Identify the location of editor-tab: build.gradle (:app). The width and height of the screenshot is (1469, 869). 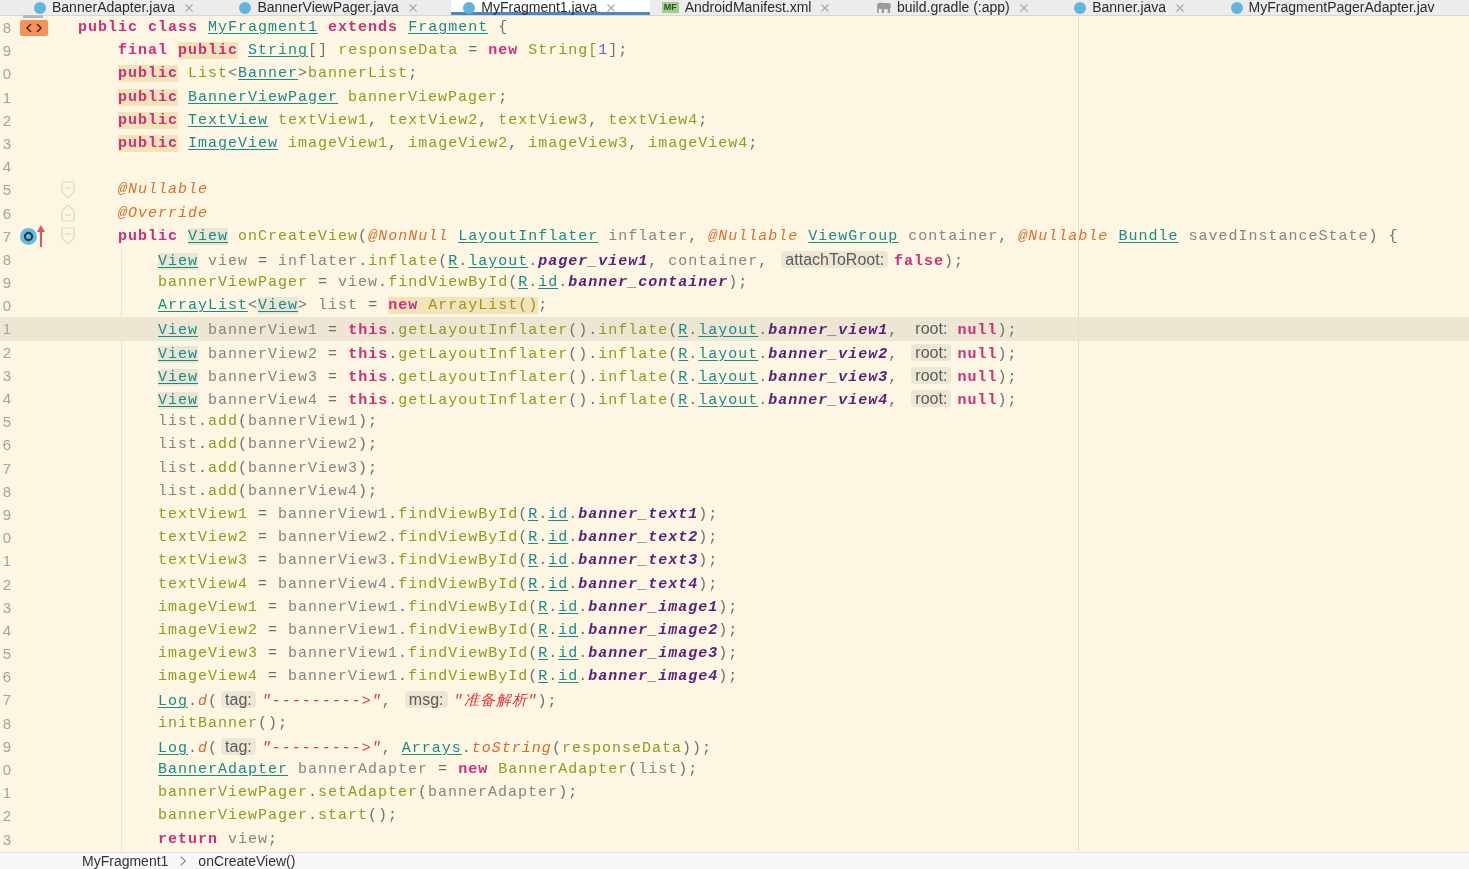
(963, 7).